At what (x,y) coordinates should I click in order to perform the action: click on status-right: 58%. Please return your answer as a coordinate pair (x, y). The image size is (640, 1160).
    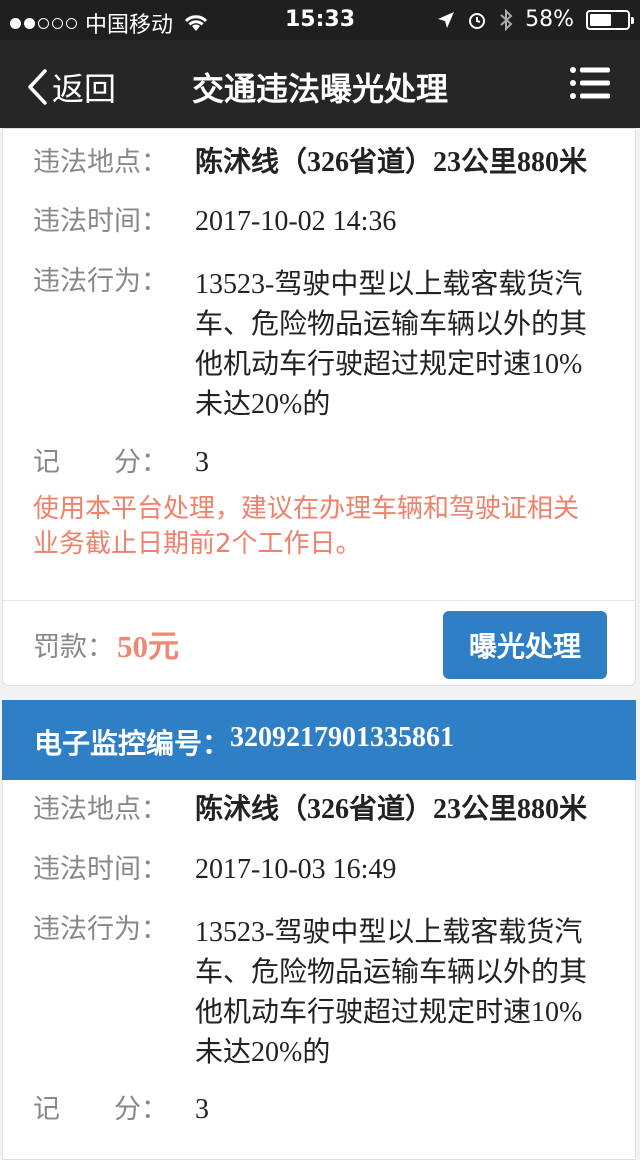
    Looking at the image, I should click on (535, 19).